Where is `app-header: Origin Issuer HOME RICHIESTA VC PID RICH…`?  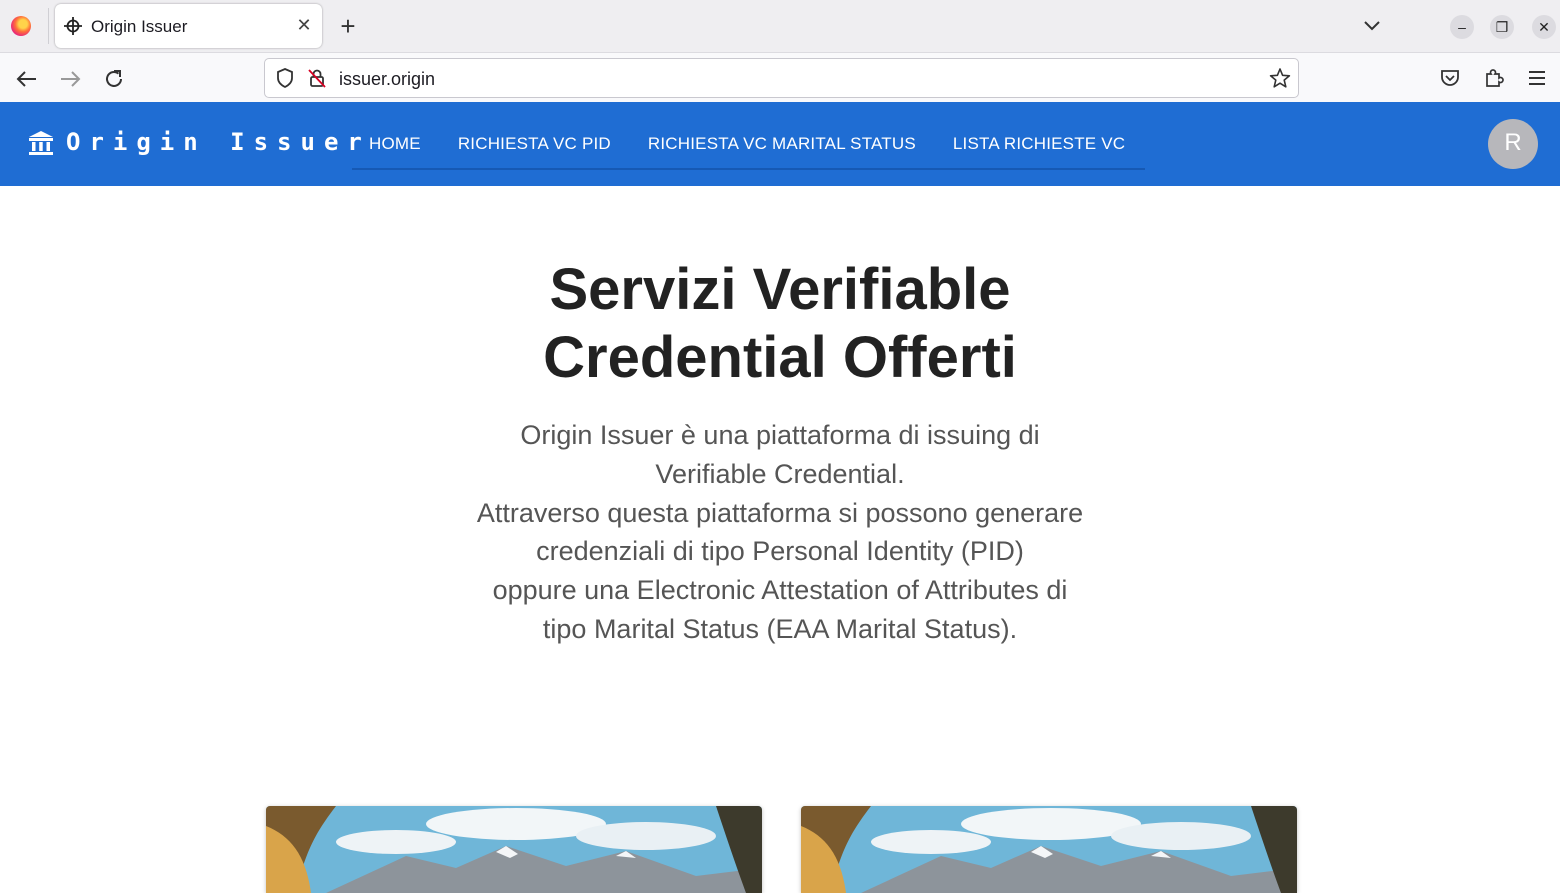 app-header: Origin Issuer HOME RICHIESTA VC PID RICH… is located at coordinates (780, 144).